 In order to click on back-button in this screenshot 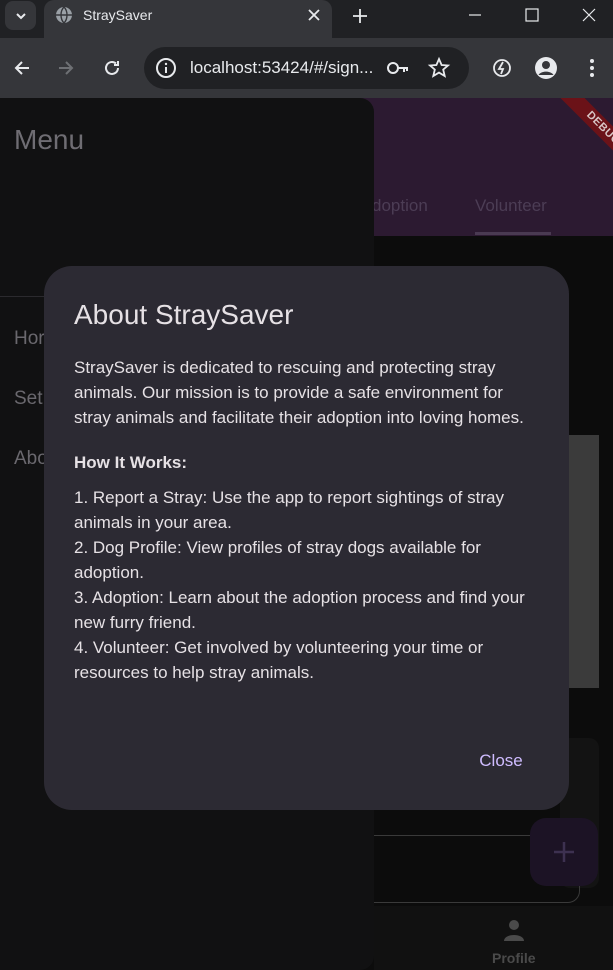, I will do `click(22, 68)`.